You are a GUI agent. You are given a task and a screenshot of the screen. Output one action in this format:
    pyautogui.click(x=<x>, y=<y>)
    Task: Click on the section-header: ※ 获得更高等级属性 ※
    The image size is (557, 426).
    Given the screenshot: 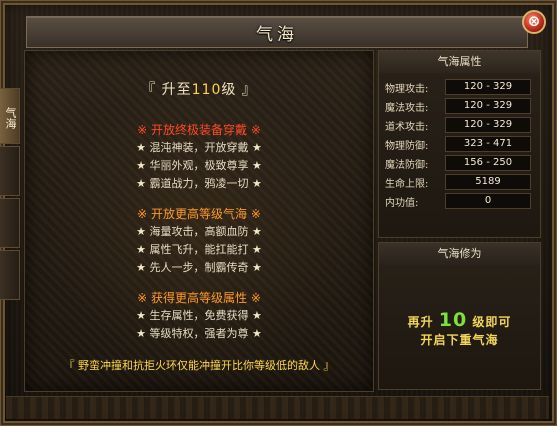 What is the action you would take?
    pyautogui.click(x=199, y=298)
    